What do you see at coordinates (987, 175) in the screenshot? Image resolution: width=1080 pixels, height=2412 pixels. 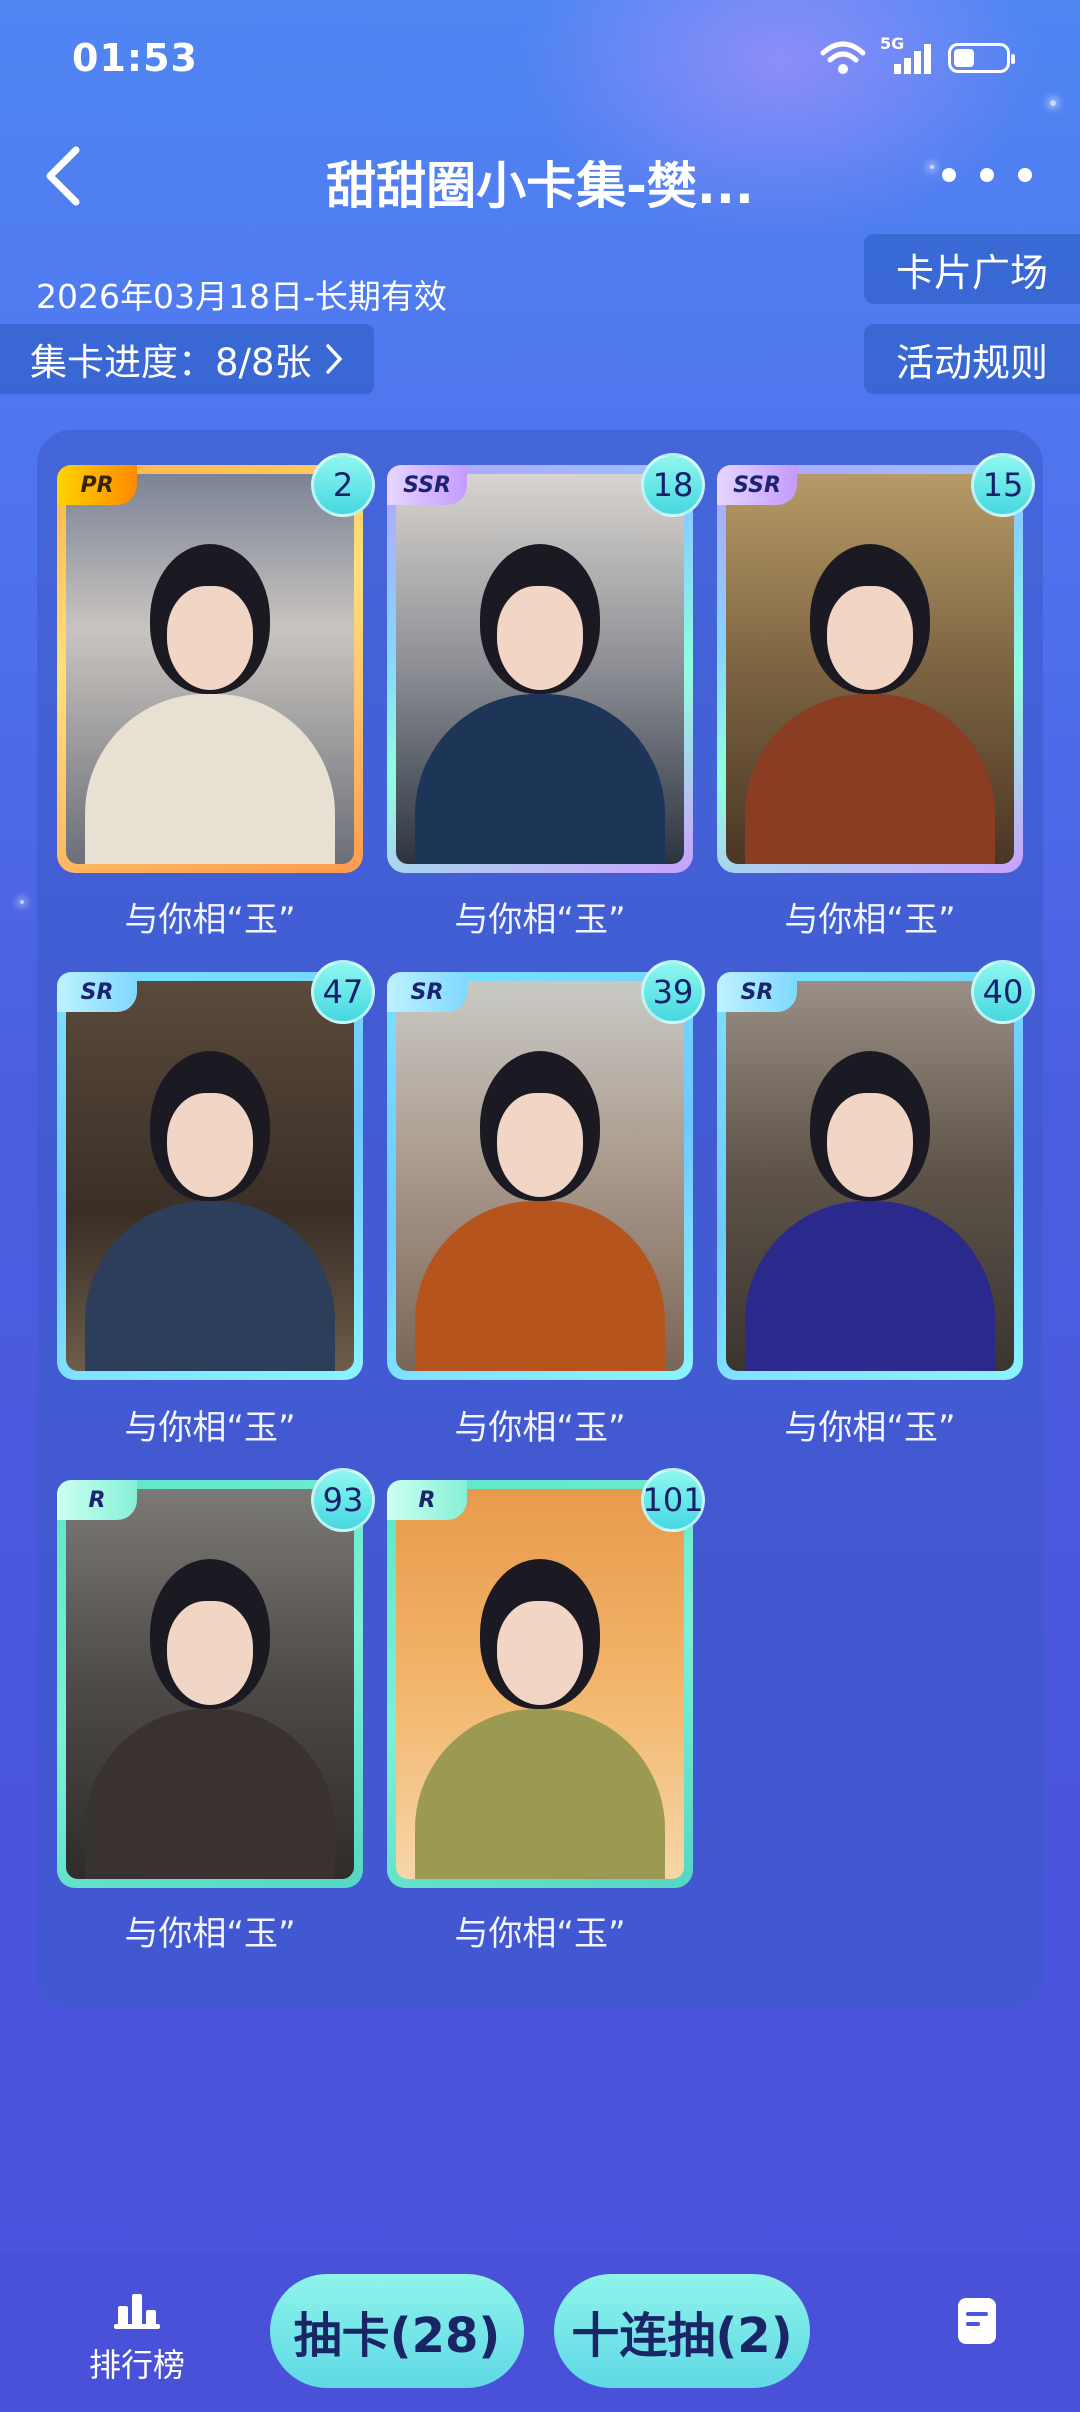 I see `more-options-icon` at bounding box center [987, 175].